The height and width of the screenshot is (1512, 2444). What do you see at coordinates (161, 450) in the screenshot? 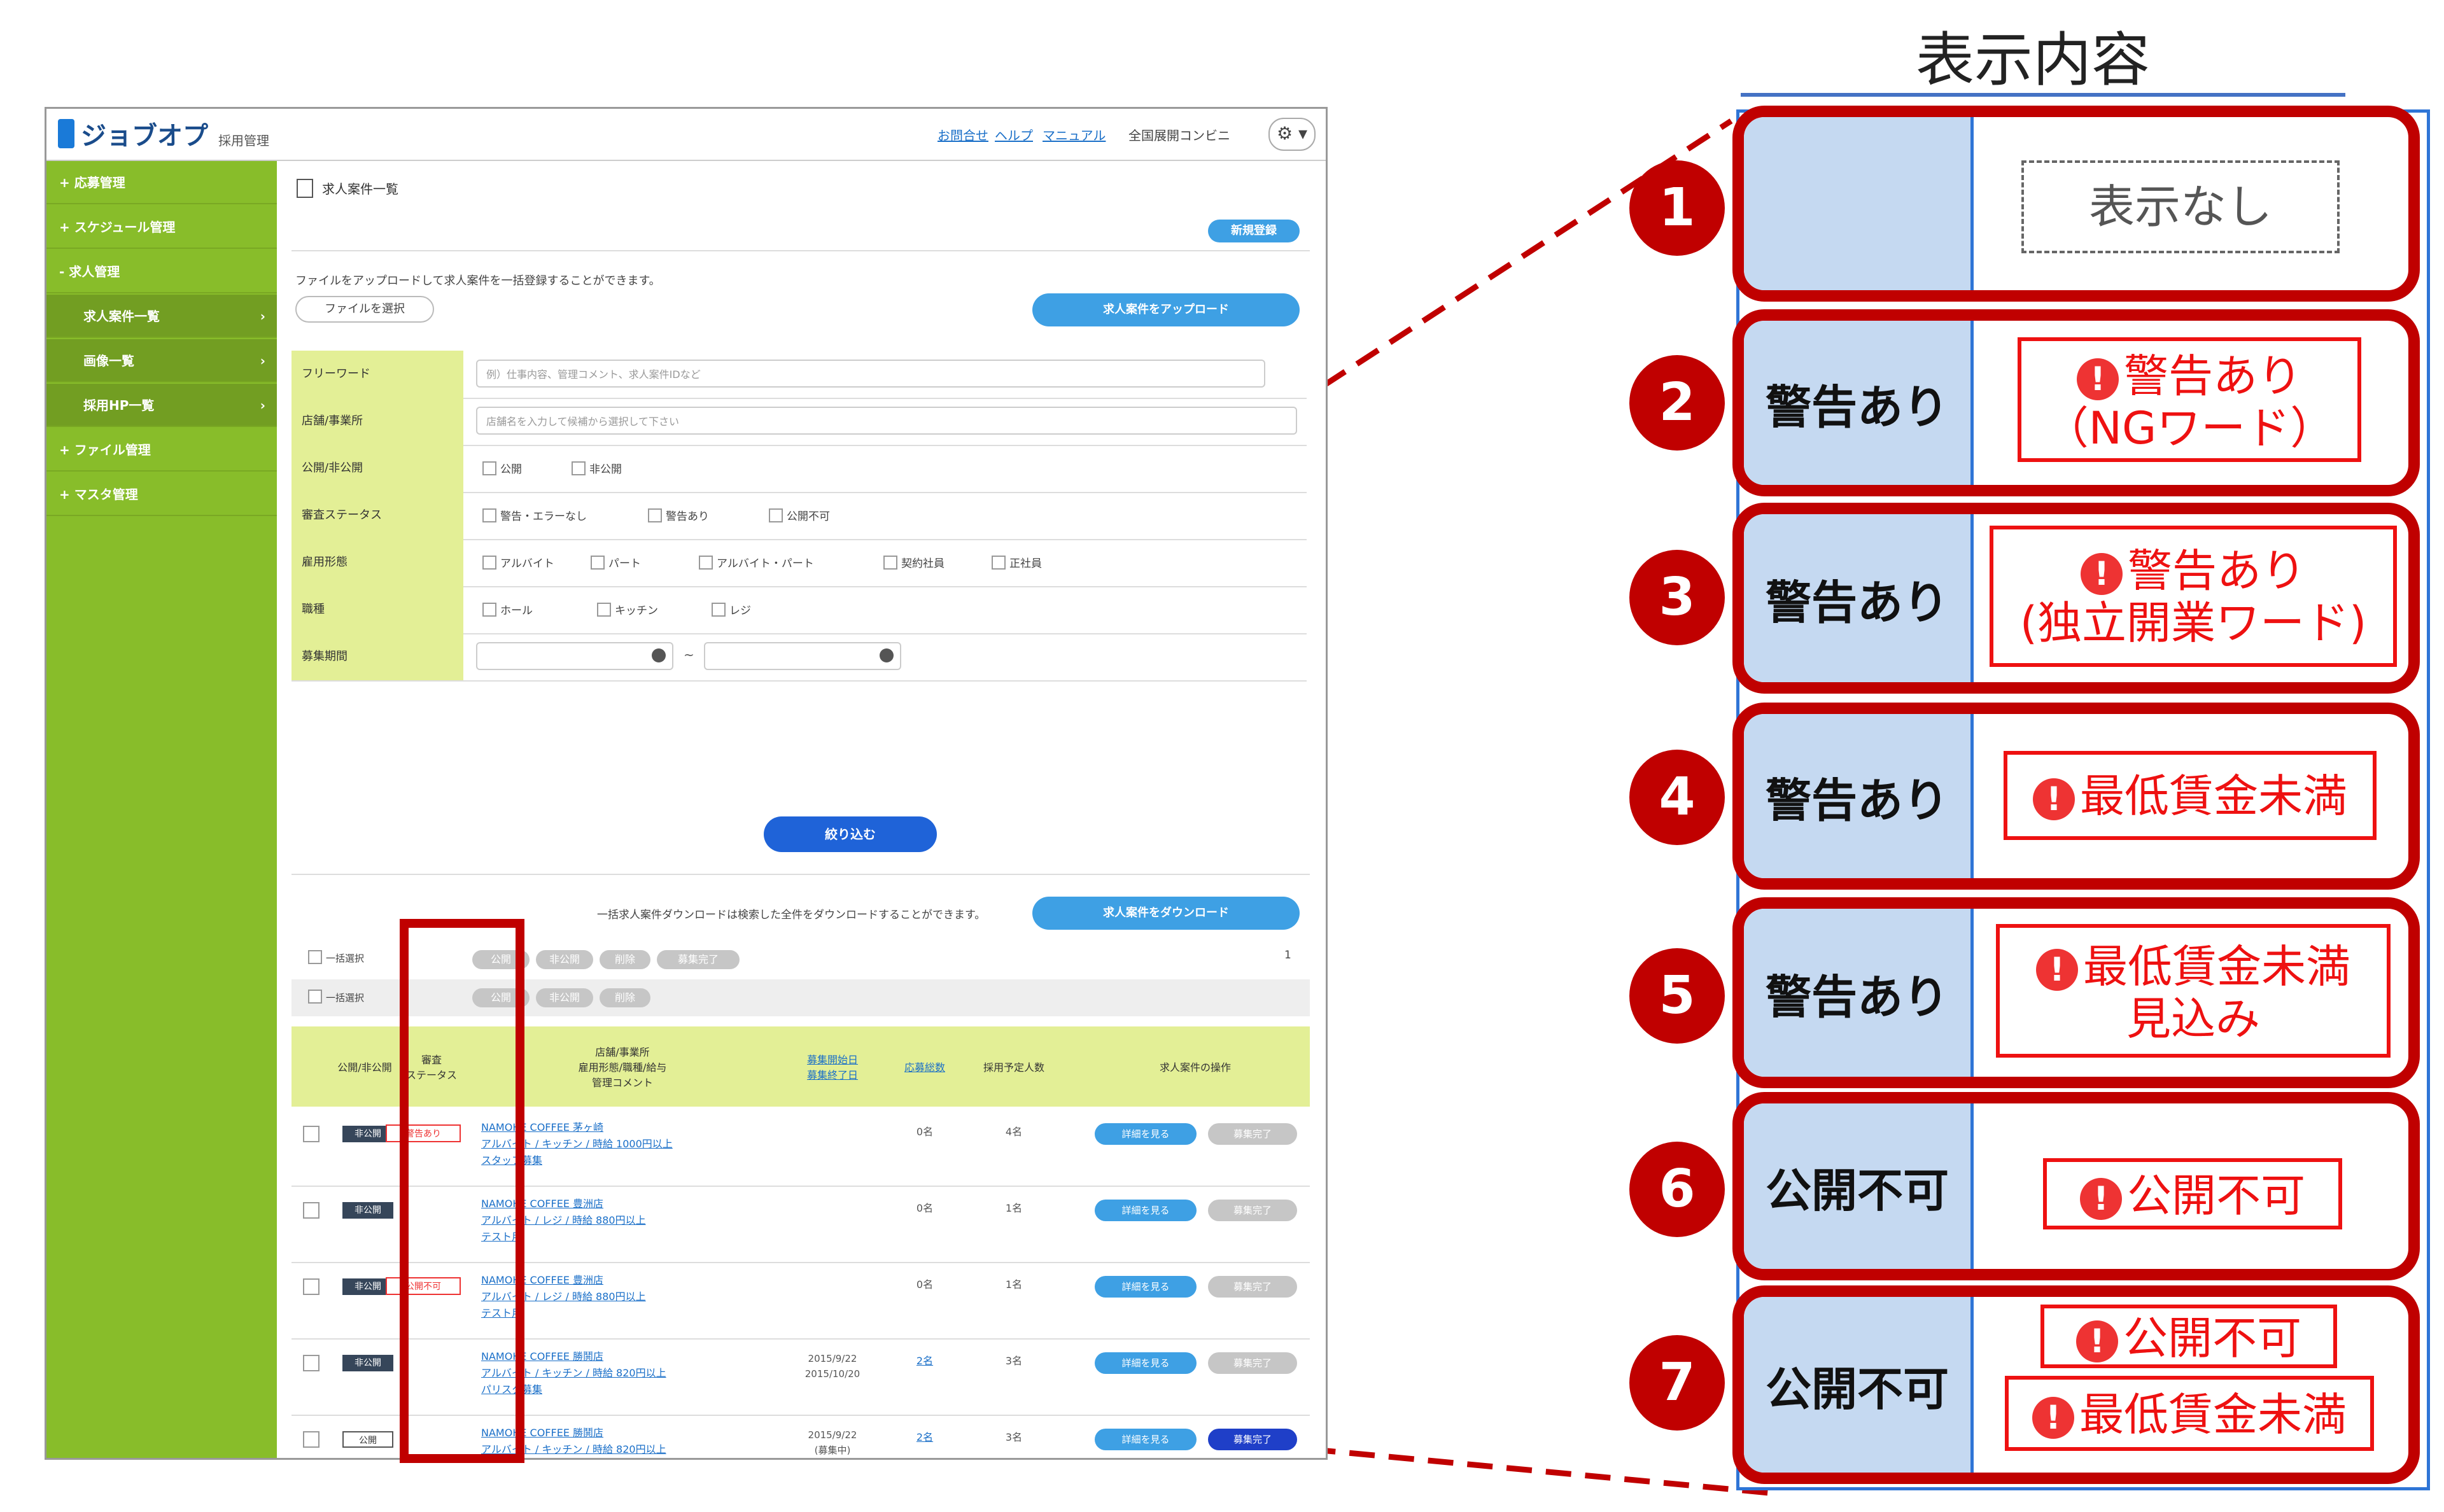
I see `sidebar-item-files: + ファイル管理` at bounding box center [161, 450].